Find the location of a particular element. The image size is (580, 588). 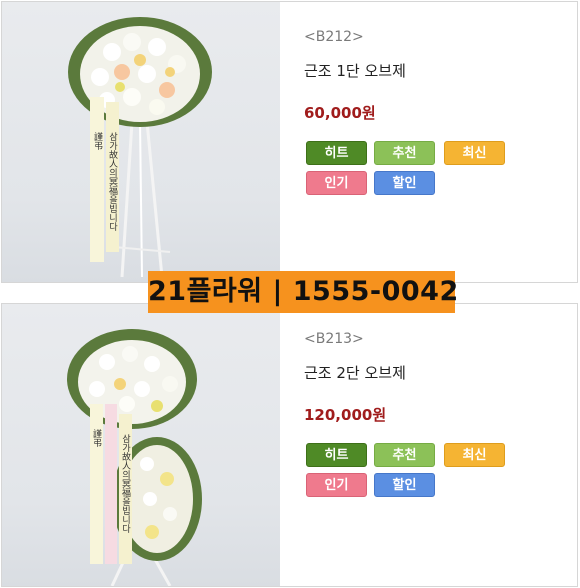

product-code: <B212> is located at coordinates (334, 37).